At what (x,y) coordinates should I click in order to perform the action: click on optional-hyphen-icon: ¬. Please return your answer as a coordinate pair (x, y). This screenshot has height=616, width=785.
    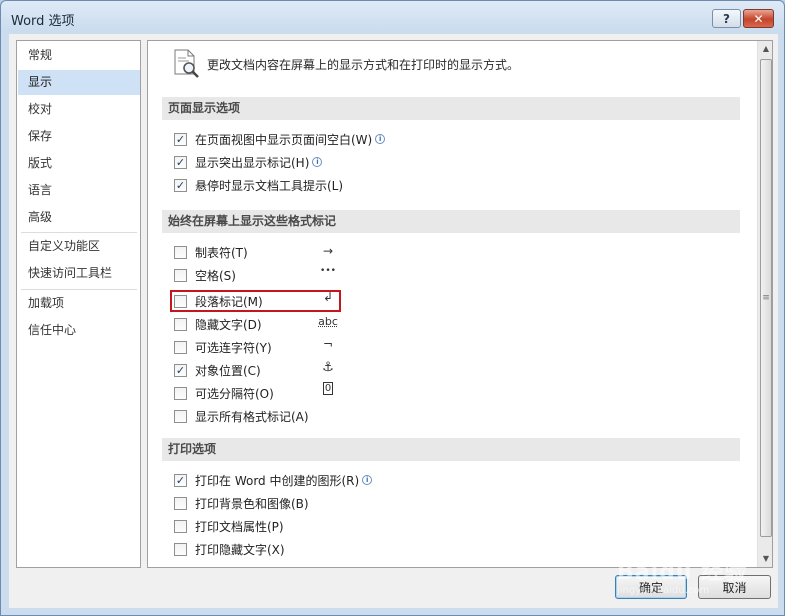
    Looking at the image, I should click on (328, 344).